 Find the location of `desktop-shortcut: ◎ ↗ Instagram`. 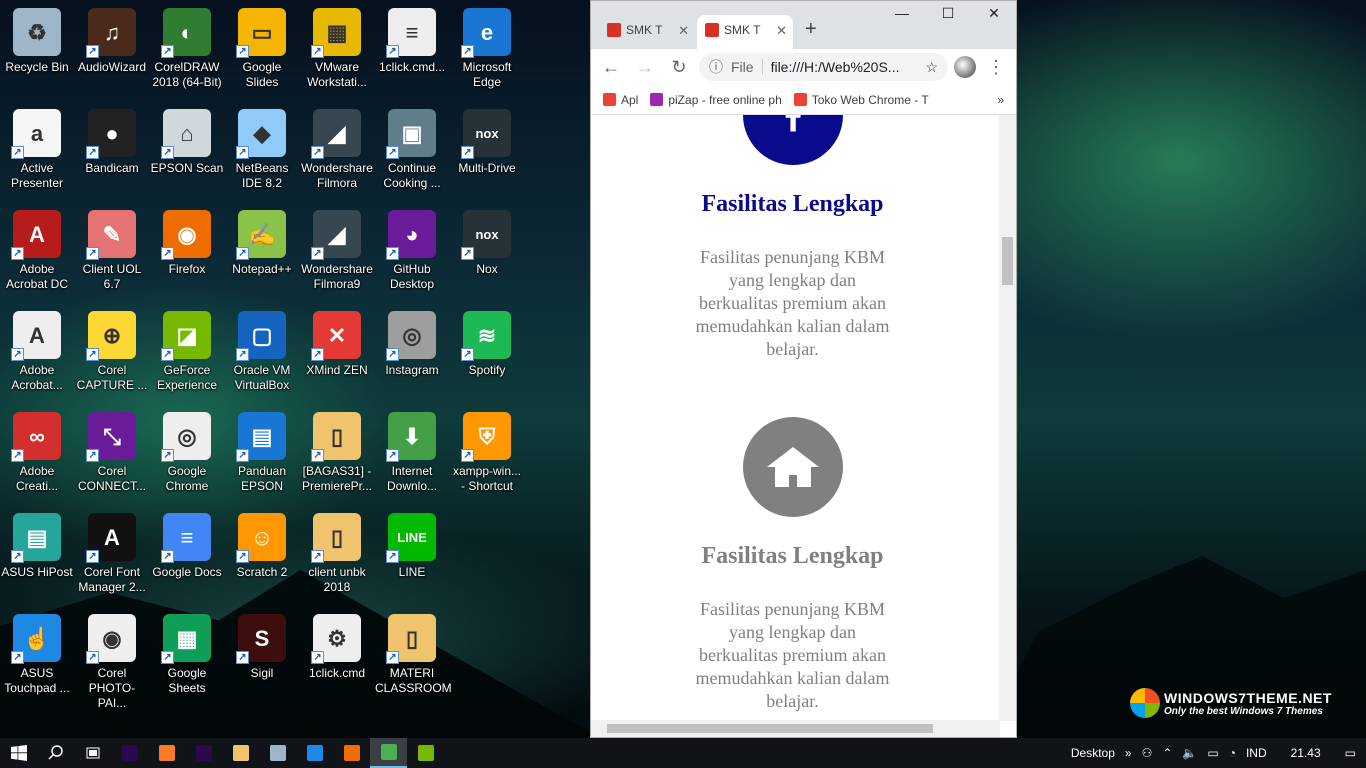

desktop-shortcut: ◎ ↗ Instagram is located at coordinates (412, 353).